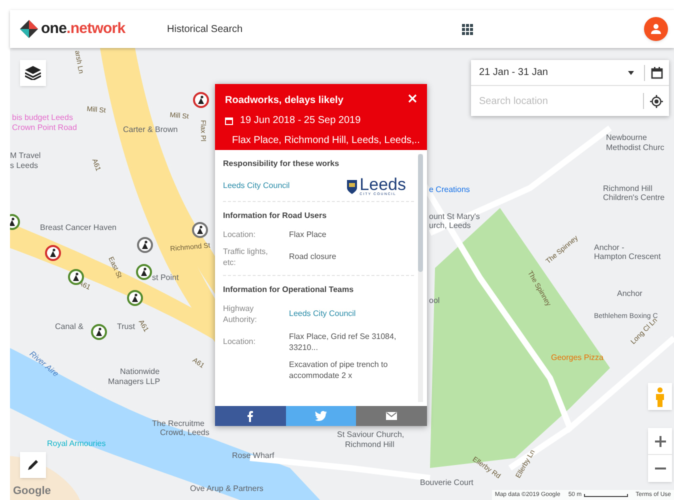 The height and width of the screenshot is (500, 674). I want to click on logo-text: one.network, so click(83, 28).